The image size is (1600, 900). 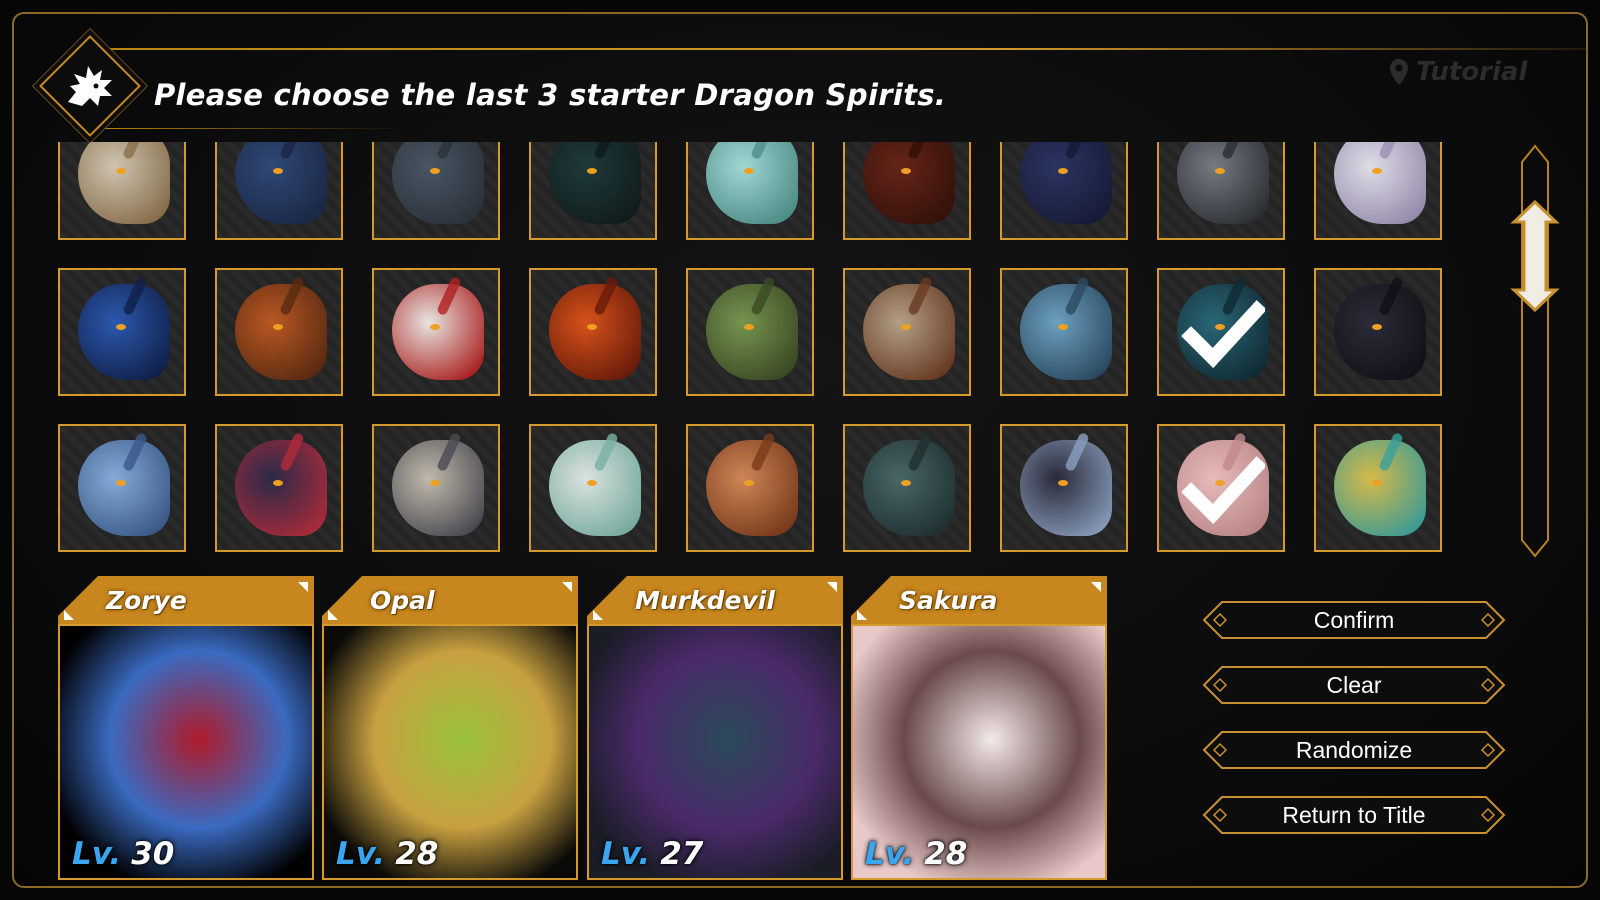 I want to click on selected-dragon-card: Murkdevil Lv. 27, so click(x=715, y=727).